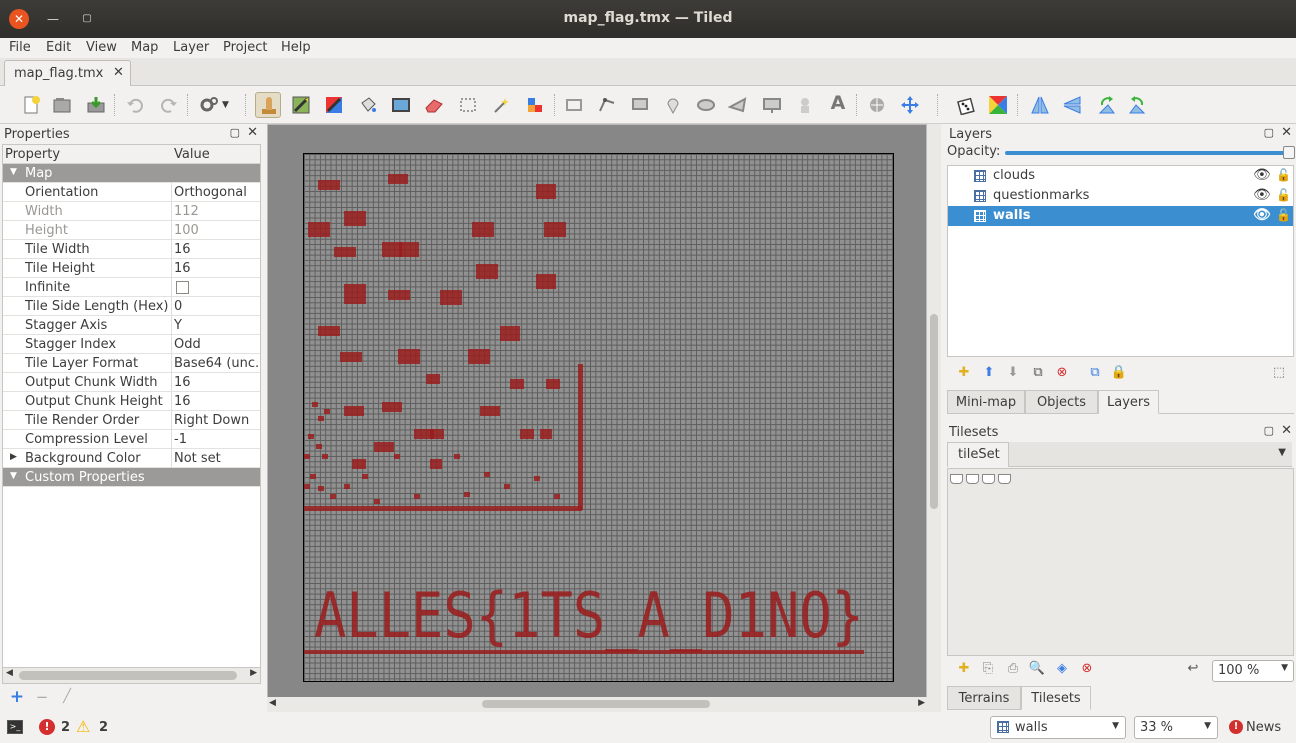 The height and width of the screenshot is (743, 1296). I want to click on warning-icon: ⚠, so click(83, 726).